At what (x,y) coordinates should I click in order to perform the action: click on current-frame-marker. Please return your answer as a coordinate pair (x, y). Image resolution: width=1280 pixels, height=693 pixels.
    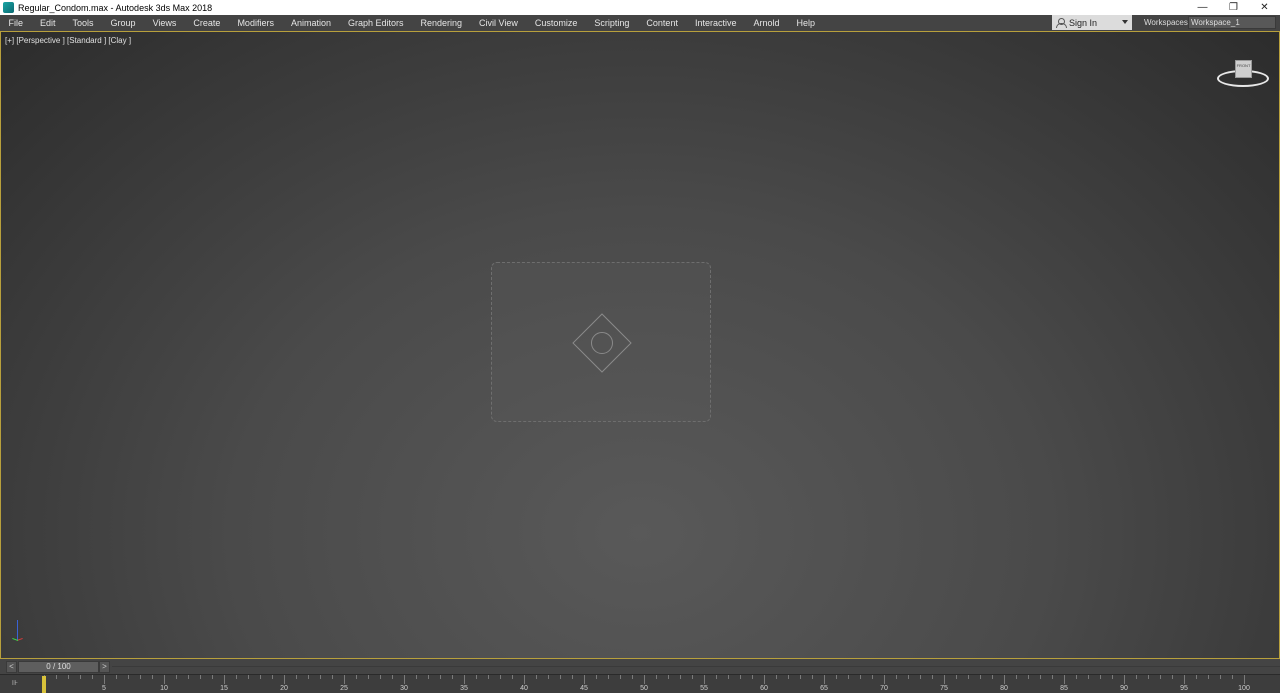
    Looking at the image, I should click on (44, 684).